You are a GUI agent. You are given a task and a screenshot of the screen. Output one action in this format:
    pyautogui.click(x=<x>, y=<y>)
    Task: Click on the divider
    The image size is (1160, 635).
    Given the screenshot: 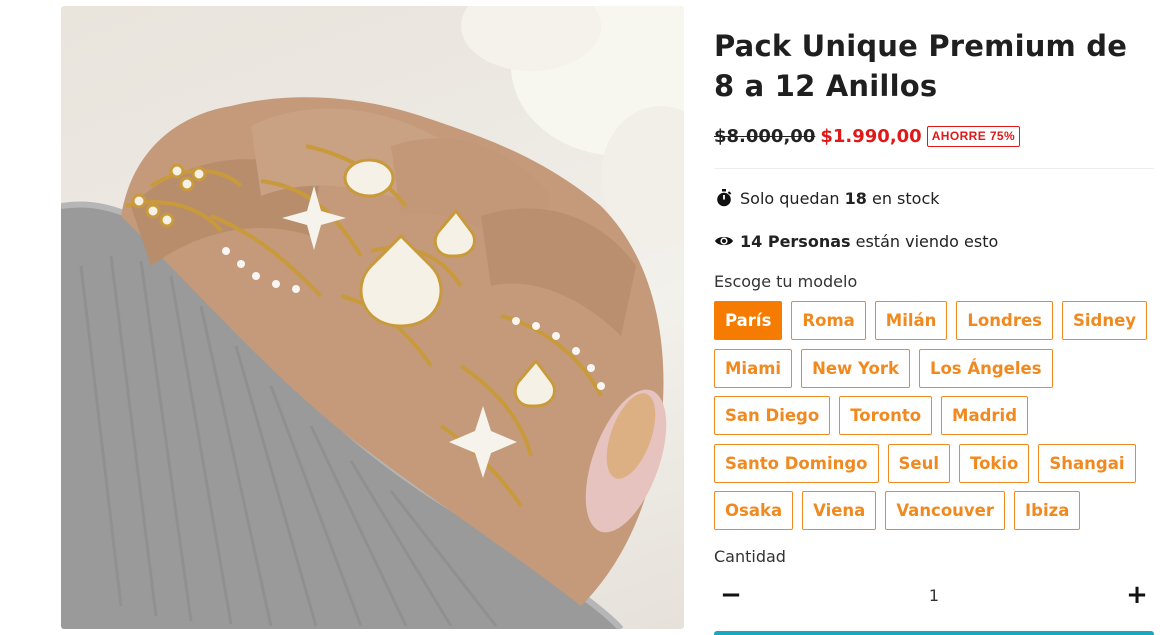 What is the action you would take?
    pyautogui.click(x=934, y=168)
    